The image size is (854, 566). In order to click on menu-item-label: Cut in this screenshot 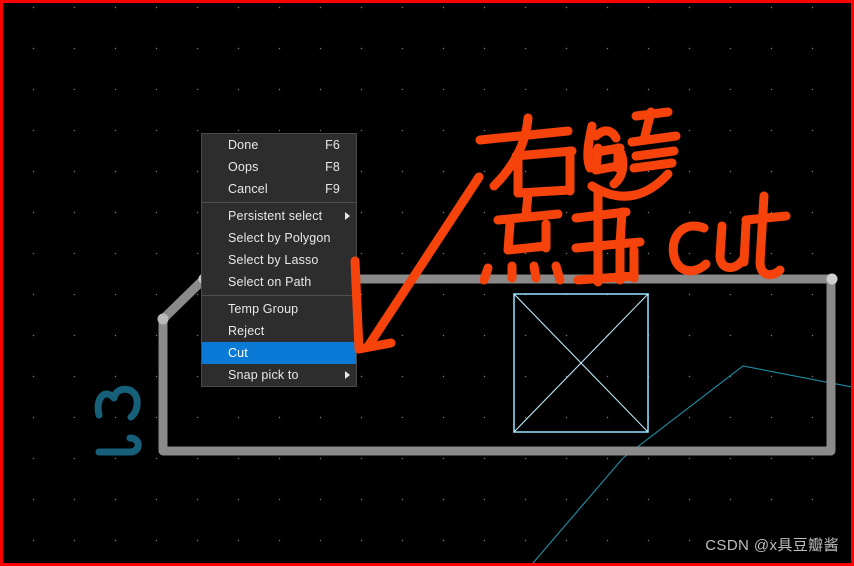, I will do `click(238, 353)`.